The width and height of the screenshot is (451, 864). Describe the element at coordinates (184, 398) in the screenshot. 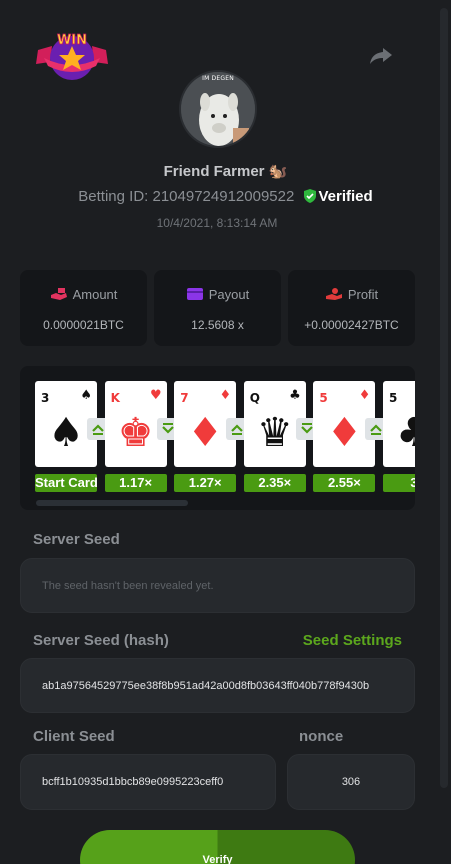

I see `card-rank: 7` at that location.